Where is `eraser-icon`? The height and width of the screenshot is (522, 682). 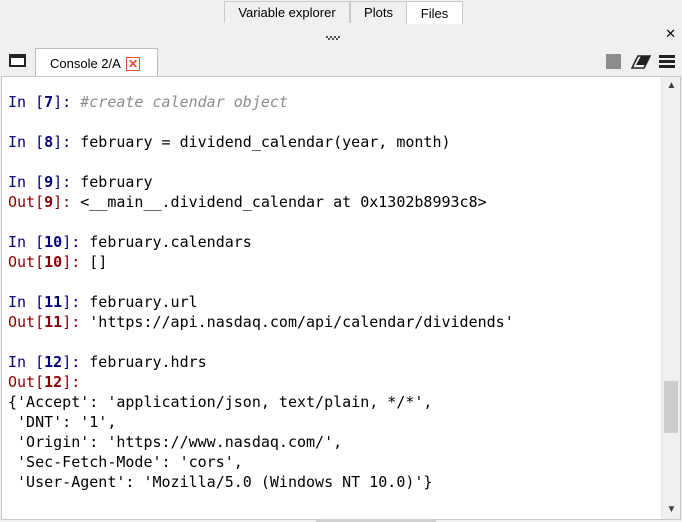
eraser-icon is located at coordinates (641, 62).